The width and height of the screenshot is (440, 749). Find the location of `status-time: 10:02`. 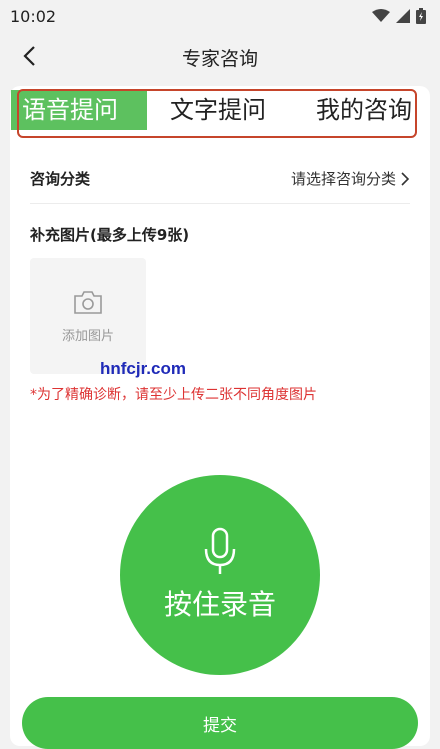

status-time: 10:02 is located at coordinates (33, 16).